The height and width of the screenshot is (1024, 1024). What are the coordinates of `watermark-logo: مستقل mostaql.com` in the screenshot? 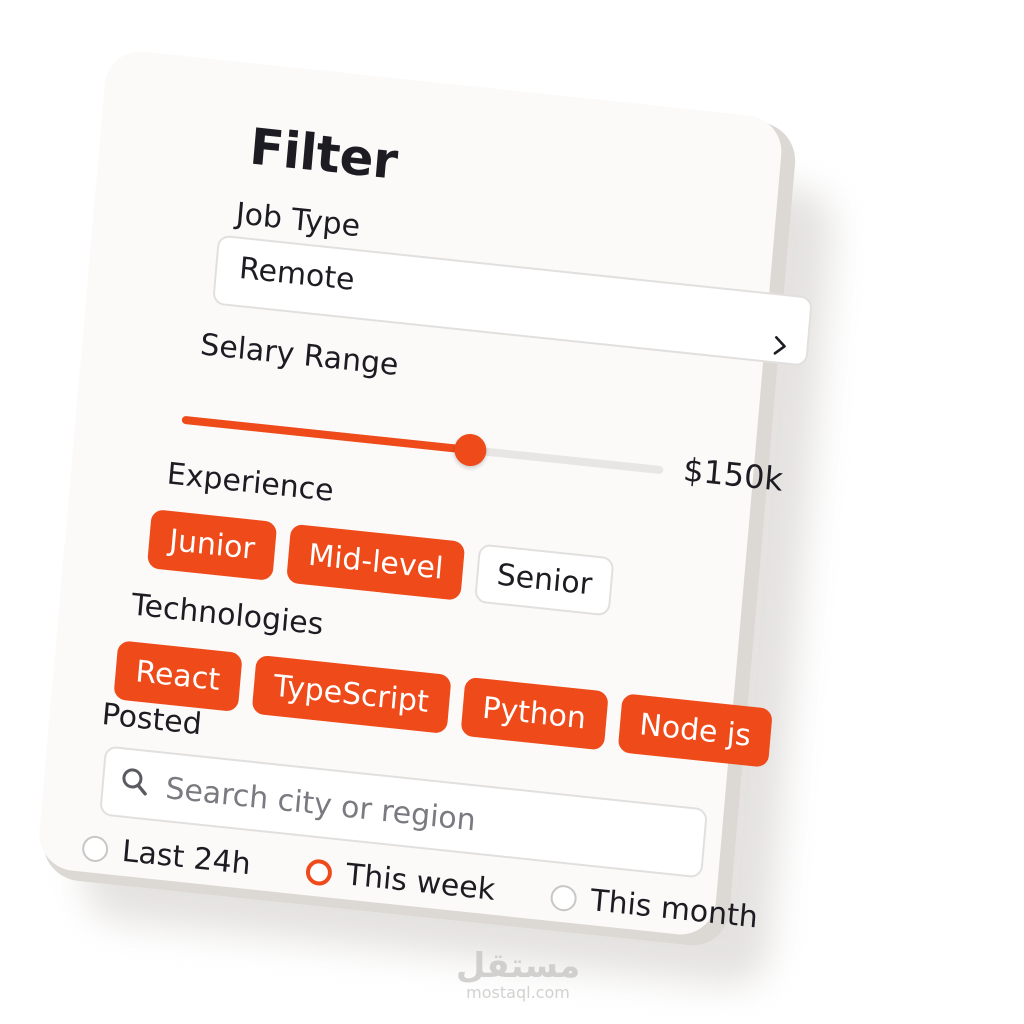 It's located at (518, 975).